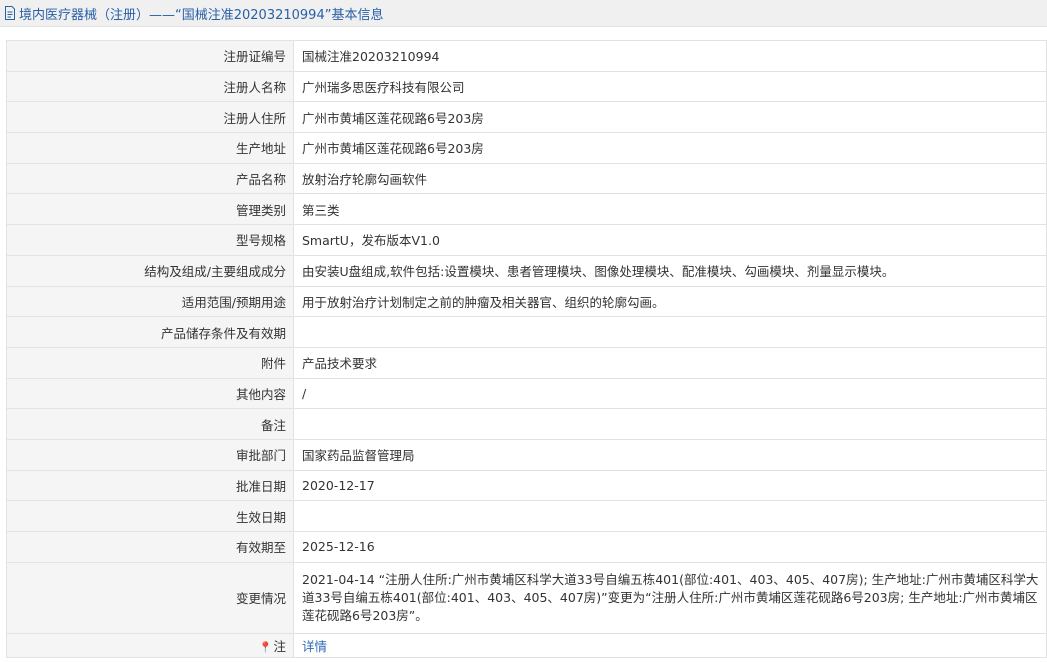  I want to click on row-management-category: 管理类别 第三类, so click(526, 209).